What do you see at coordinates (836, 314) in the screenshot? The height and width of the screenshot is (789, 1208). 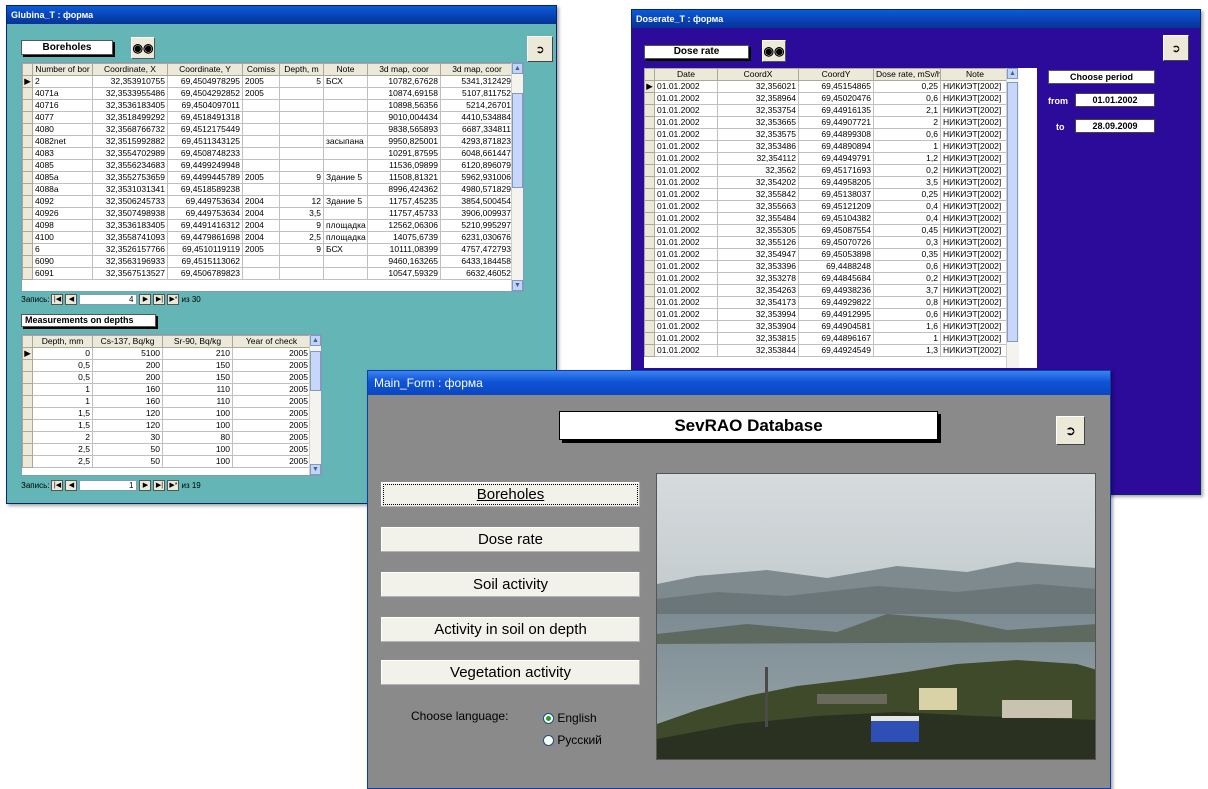 I see `dose-cell-coord-y: 69,44912995` at bounding box center [836, 314].